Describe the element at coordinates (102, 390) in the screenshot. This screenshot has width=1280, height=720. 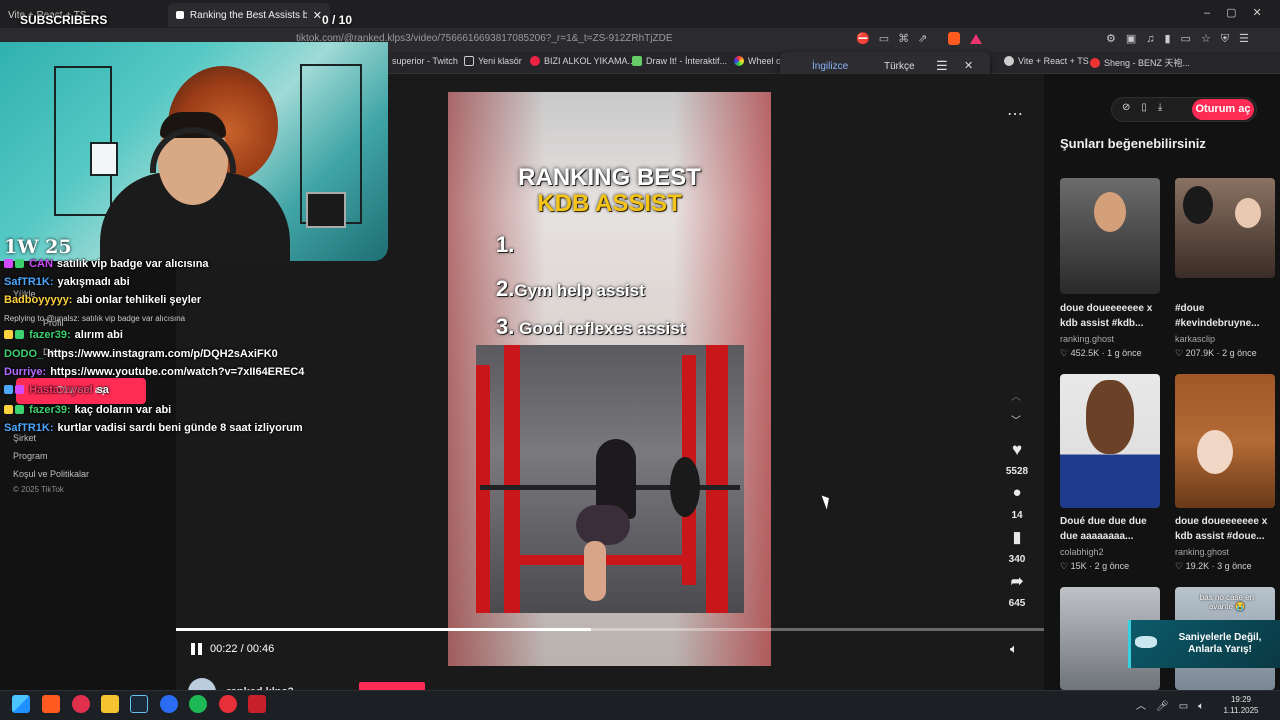
I see `chat-text: sa` at that location.